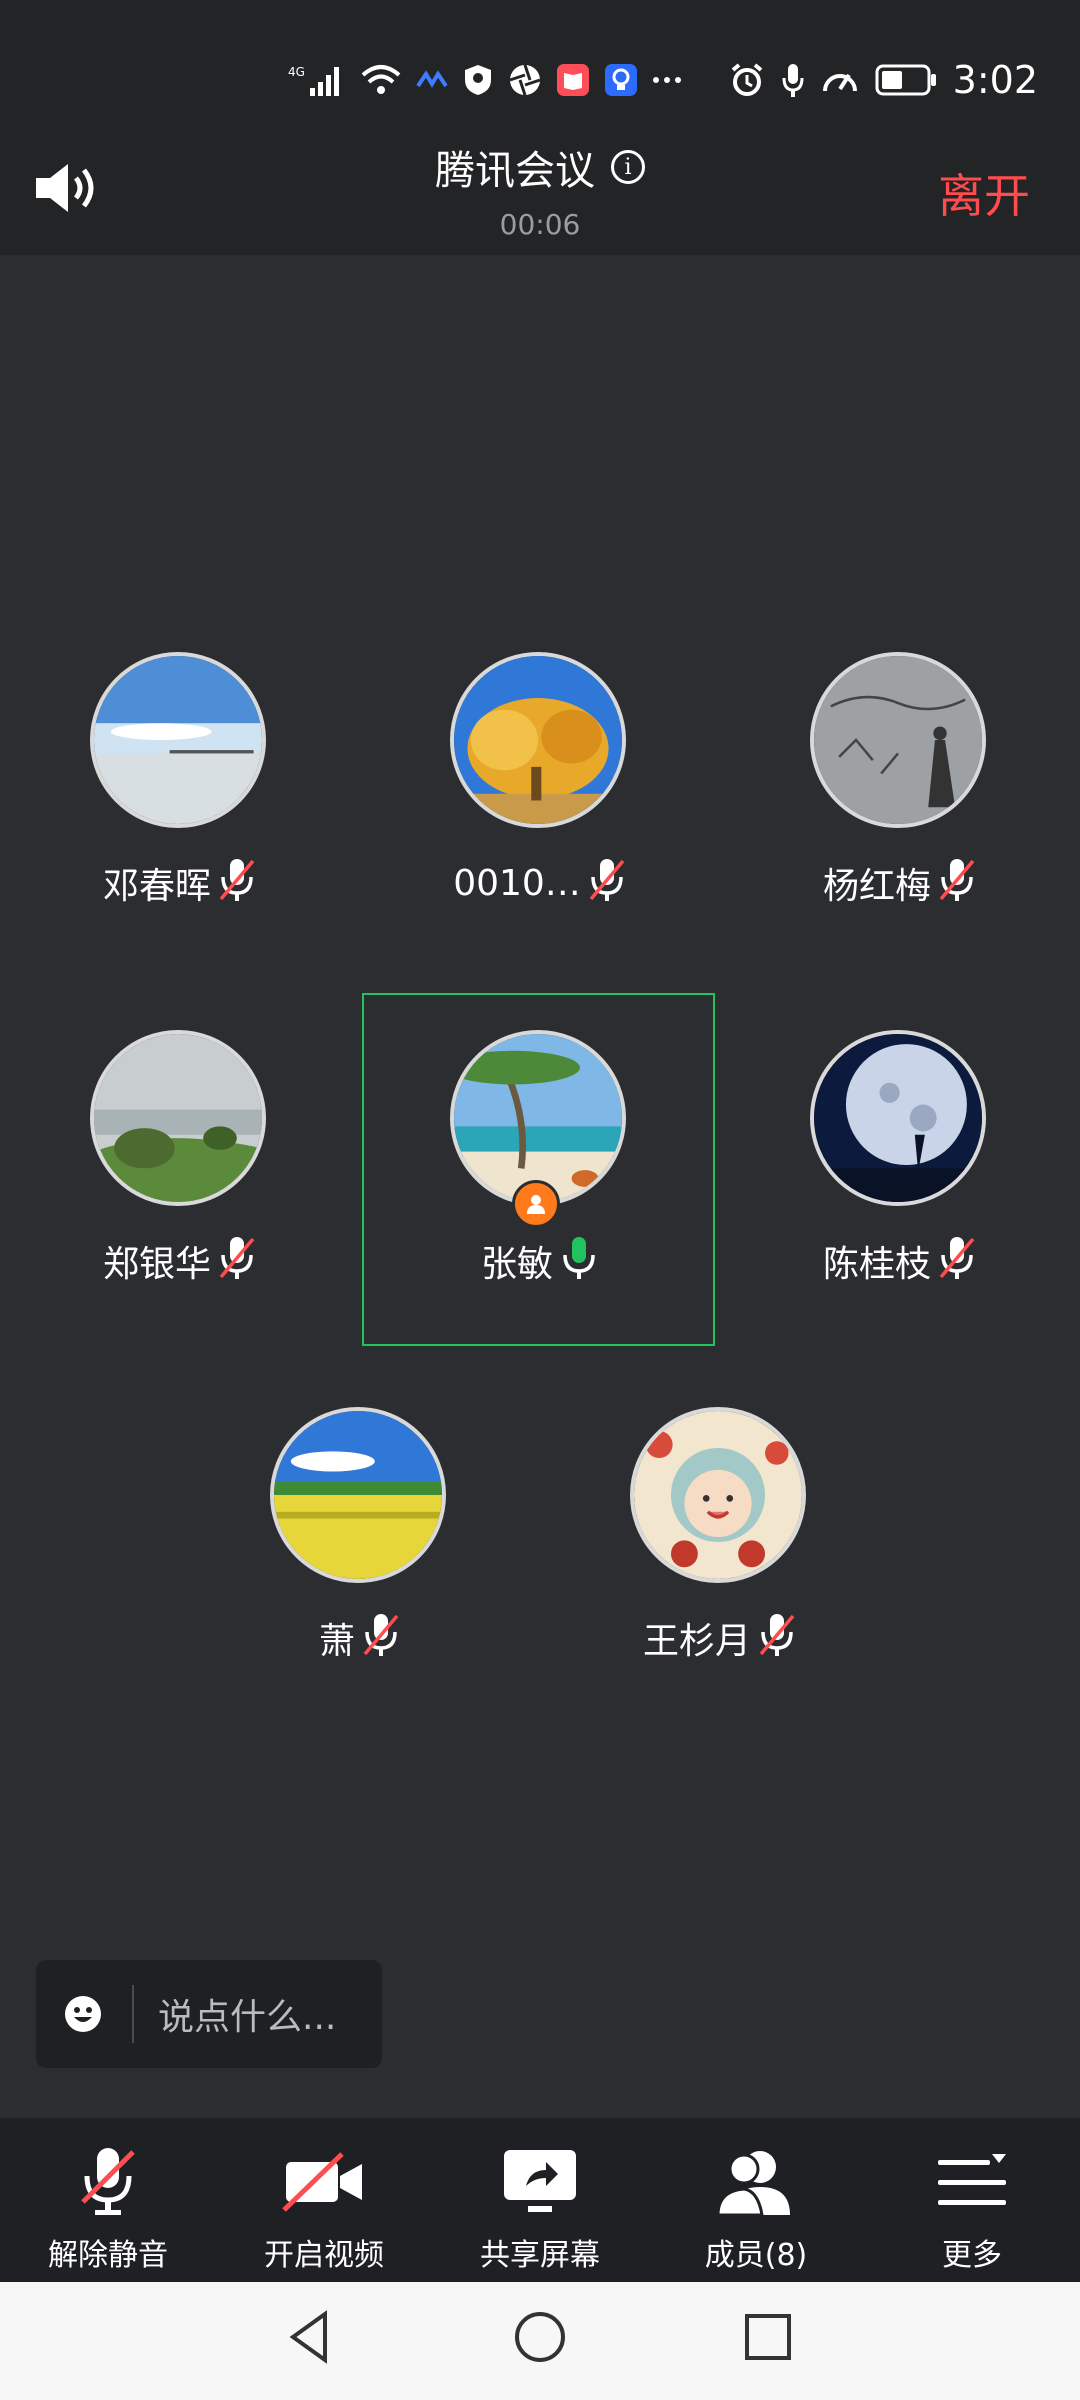 The image size is (1080, 2400). What do you see at coordinates (525, 80) in the screenshot?
I see `aperture-icon` at bounding box center [525, 80].